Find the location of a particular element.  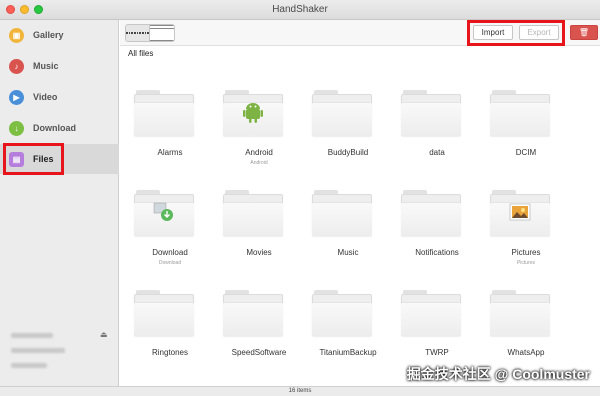

eject-icon: ⏏ is located at coordinates (104, 334).